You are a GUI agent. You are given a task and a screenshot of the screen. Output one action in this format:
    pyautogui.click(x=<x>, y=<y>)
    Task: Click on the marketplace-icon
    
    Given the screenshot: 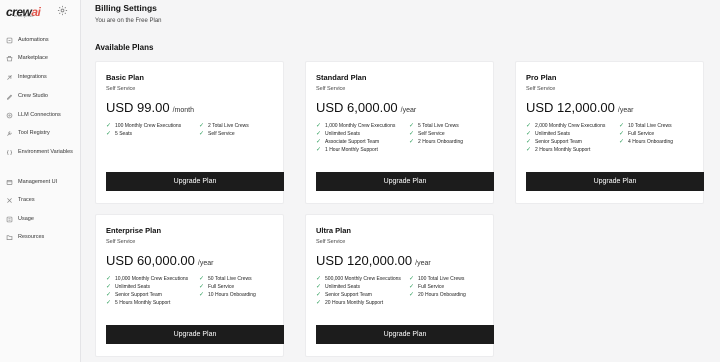 What is the action you would take?
    pyautogui.click(x=9, y=58)
    